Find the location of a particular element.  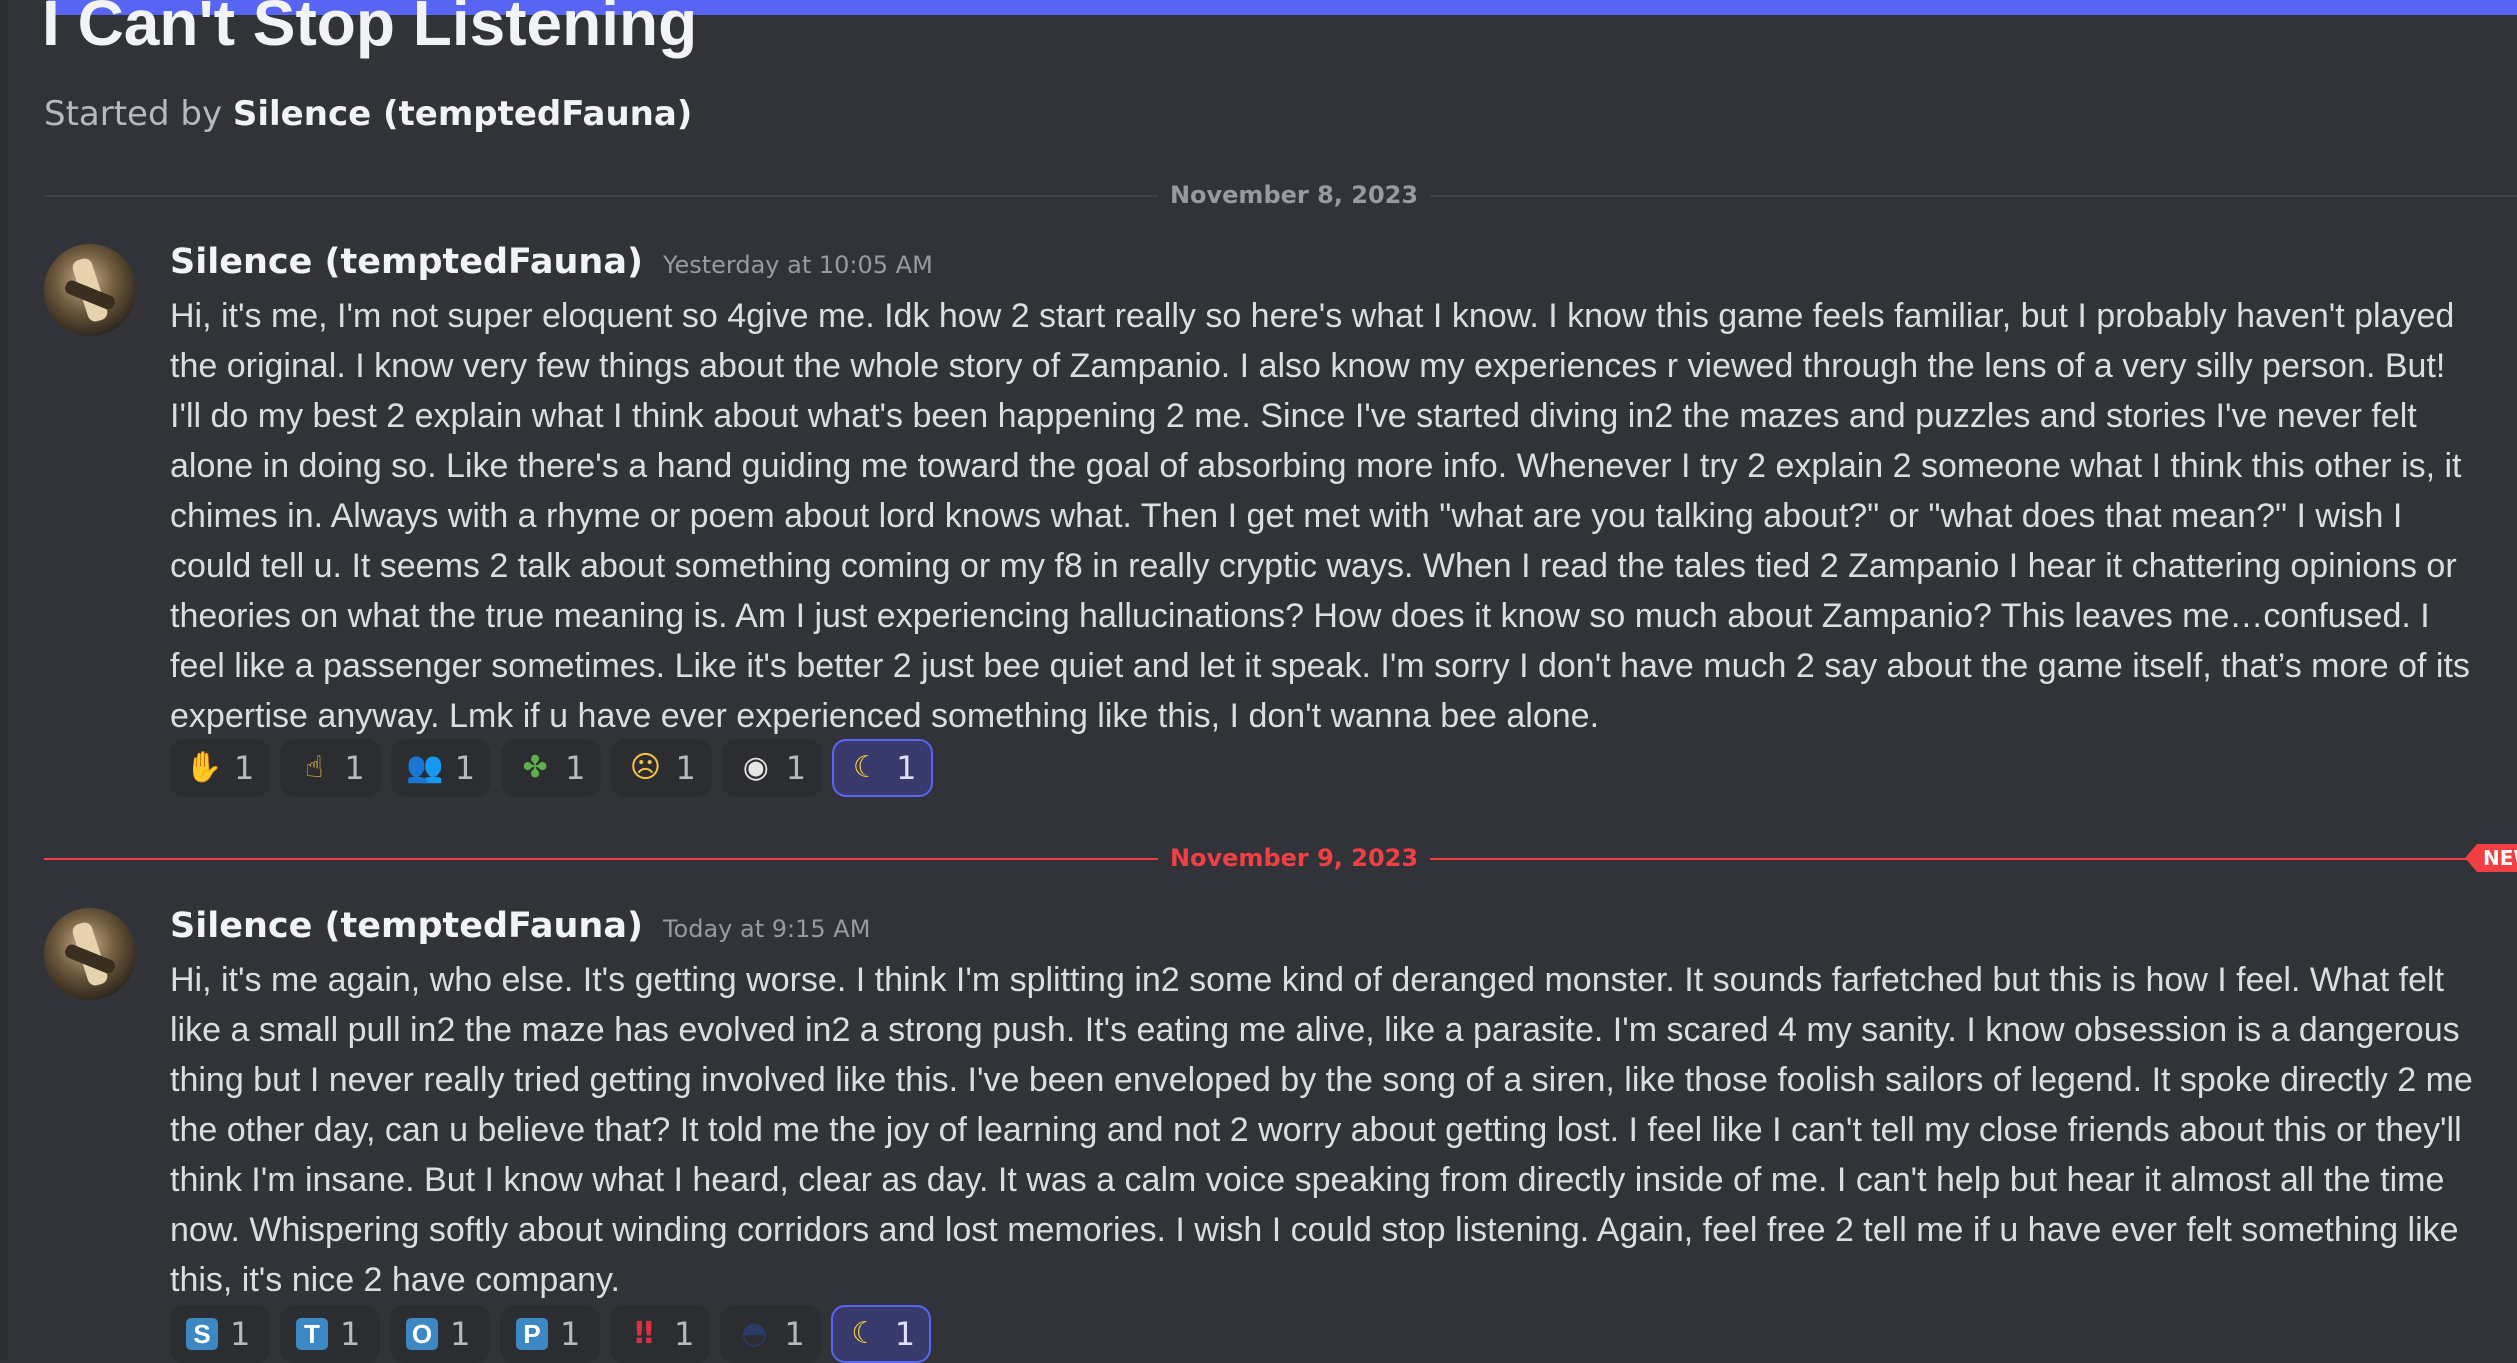

confounded-face-emoji-icon: ☹ is located at coordinates (645, 767).